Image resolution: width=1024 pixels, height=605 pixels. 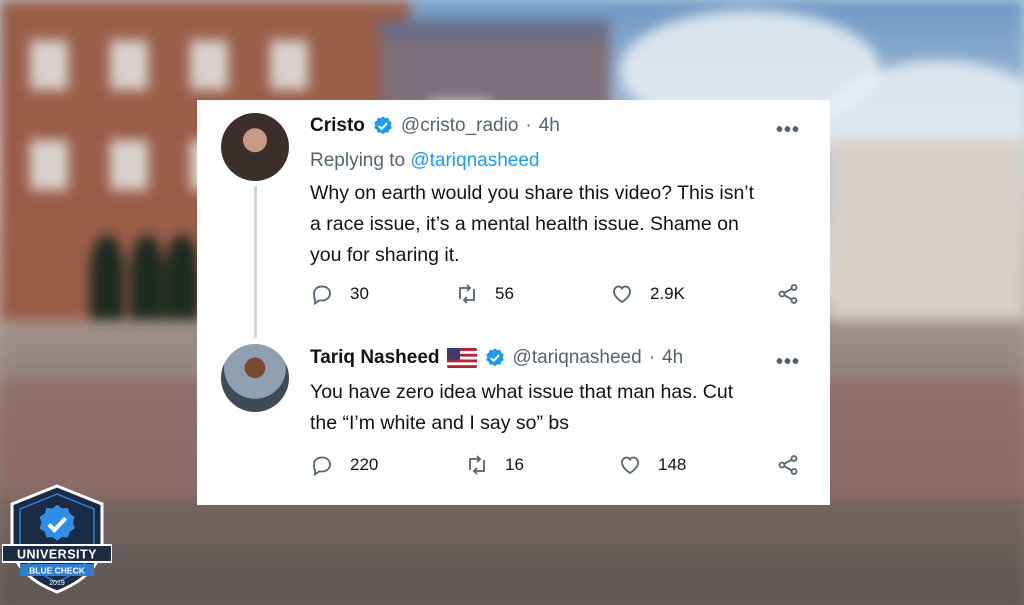 What do you see at coordinates (57, 555) in the screenshot?
I see `badge-title: UNIVERSITY` at bounding box center [57, 555].